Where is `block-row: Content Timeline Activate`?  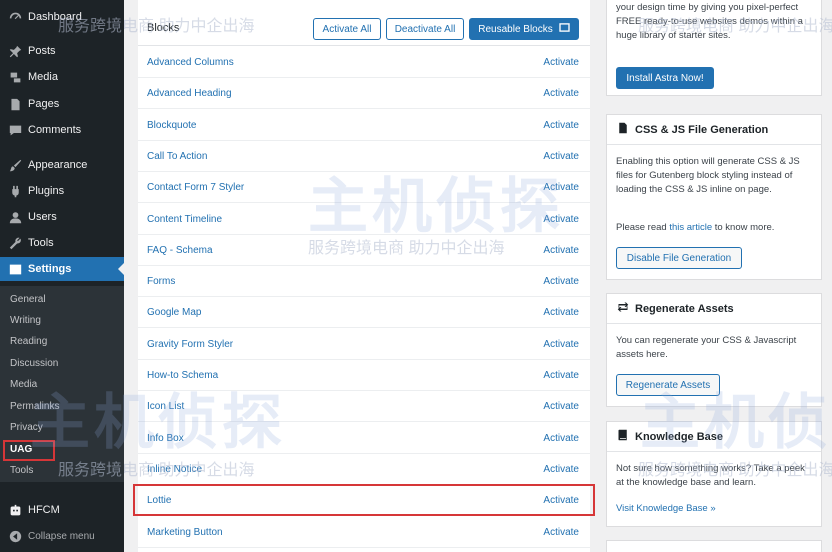
block-row: Content Timeline Activate is located at coordinates (364, 219).